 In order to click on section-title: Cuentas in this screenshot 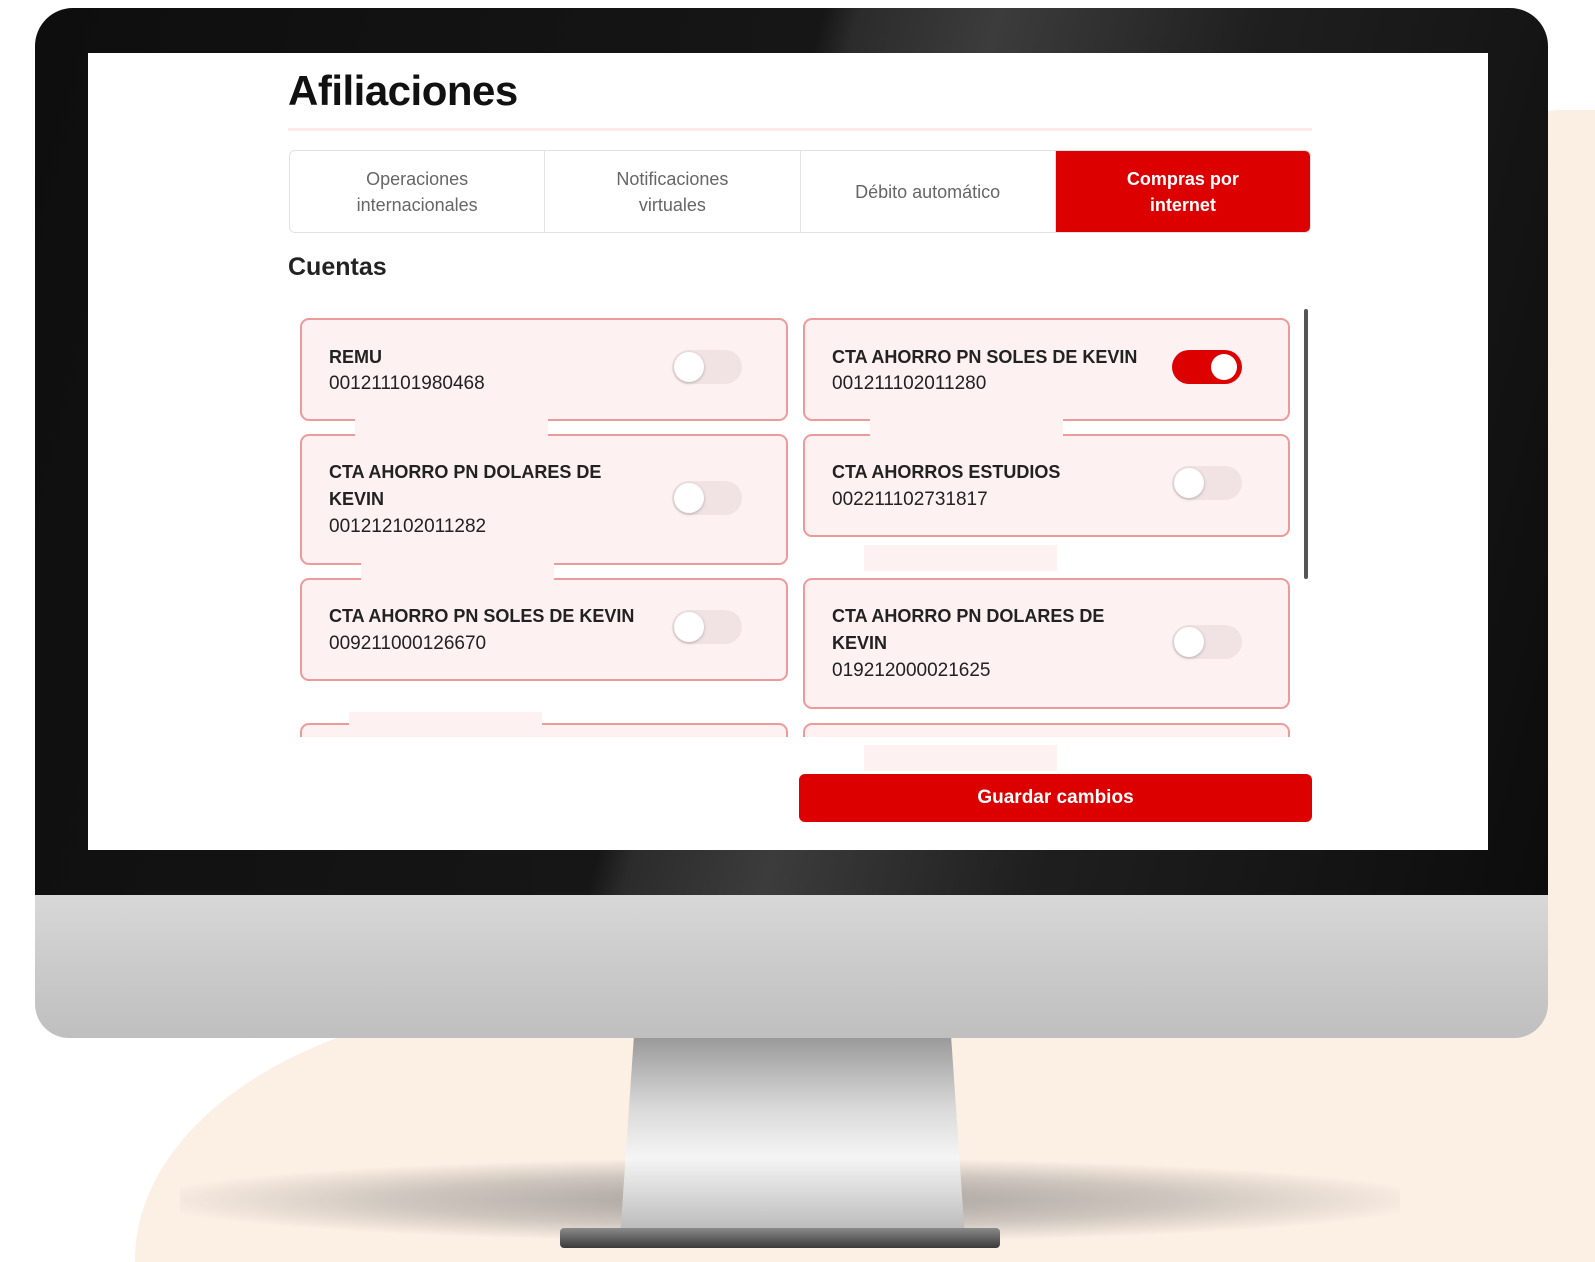, I will do `click(337, 267)`.